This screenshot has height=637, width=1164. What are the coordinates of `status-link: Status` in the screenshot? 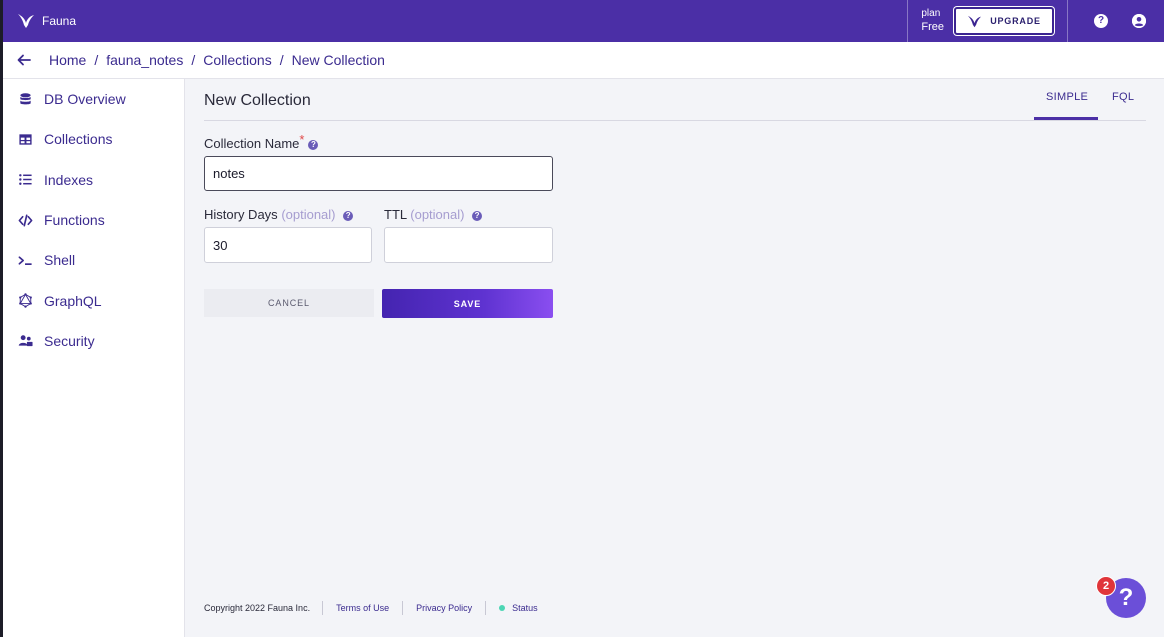 It's located at (512, 608).